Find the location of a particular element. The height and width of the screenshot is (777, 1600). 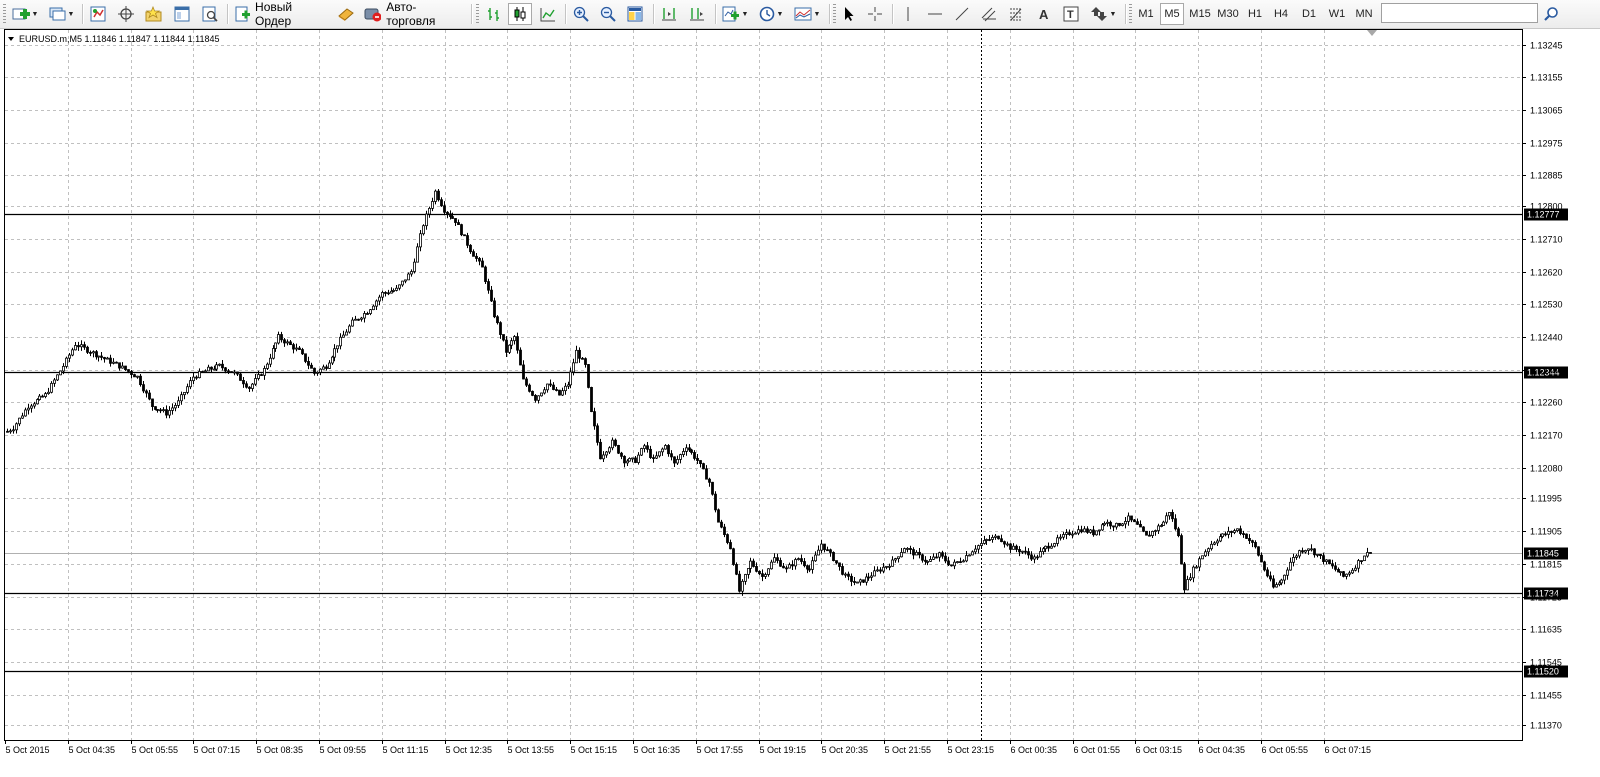

time-label: 5 Oct 08:35 is located at coordinates (280, 750).